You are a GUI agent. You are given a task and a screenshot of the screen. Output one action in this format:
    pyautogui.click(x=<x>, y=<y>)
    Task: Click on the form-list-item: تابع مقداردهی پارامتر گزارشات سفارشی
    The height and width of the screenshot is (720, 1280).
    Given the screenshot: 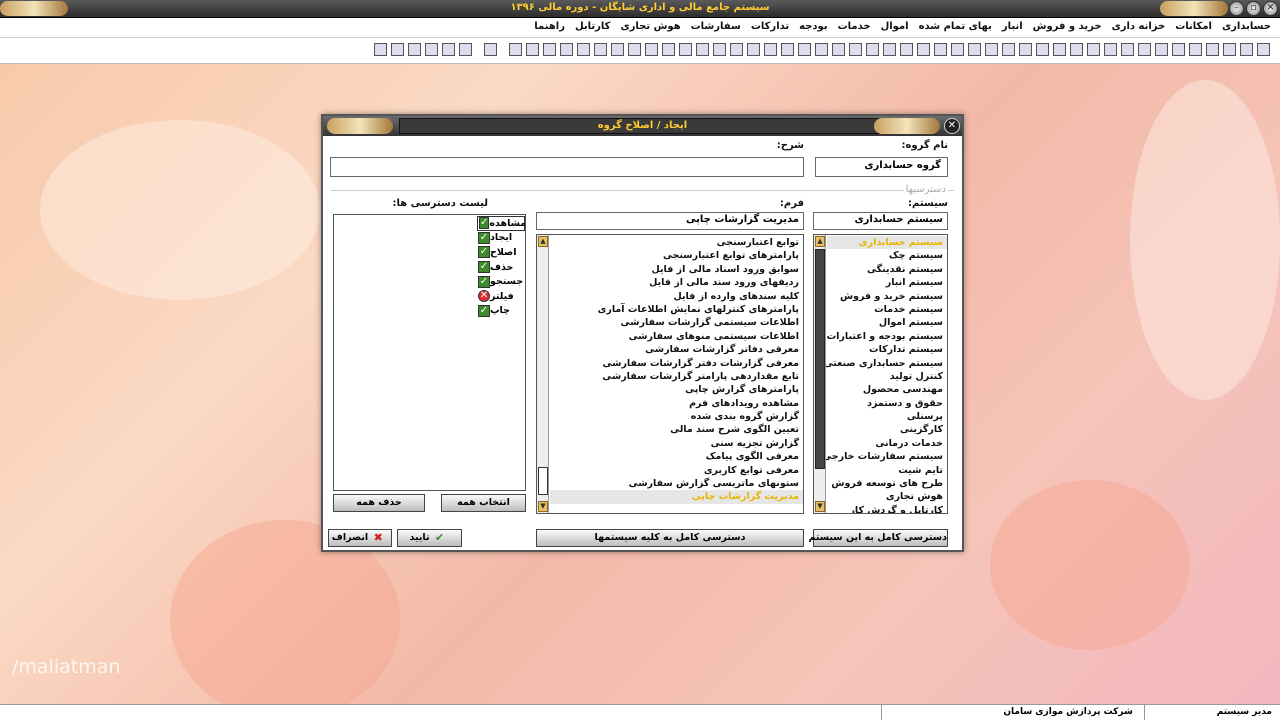 What is the action you would take?
    pyautogui.click(x=676, y=376)
    